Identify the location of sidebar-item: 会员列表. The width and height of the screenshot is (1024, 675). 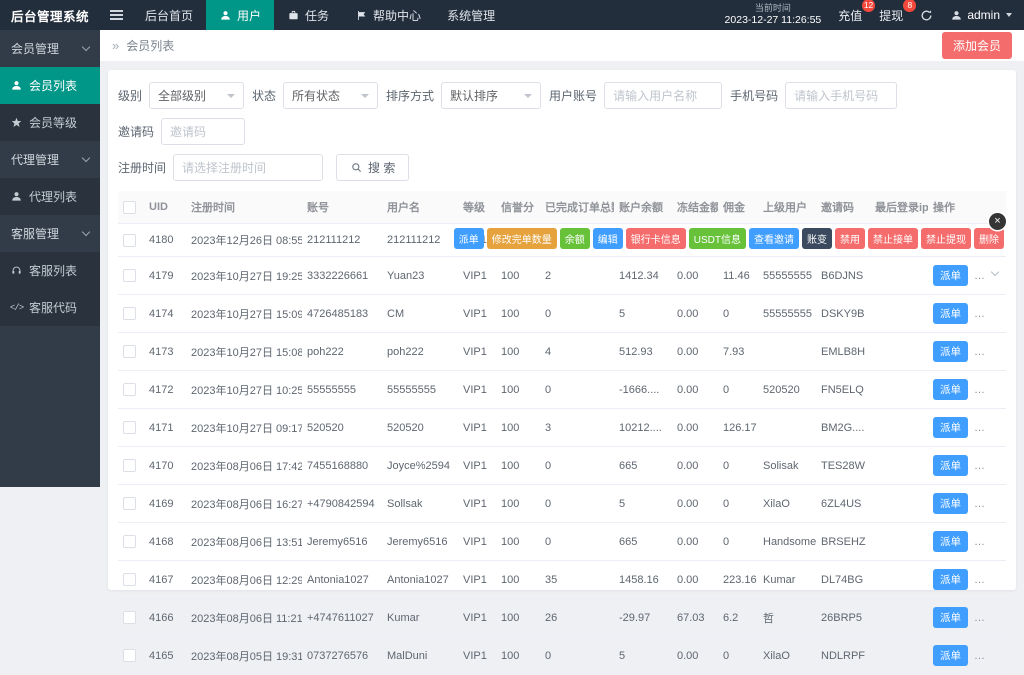
(50, 85).